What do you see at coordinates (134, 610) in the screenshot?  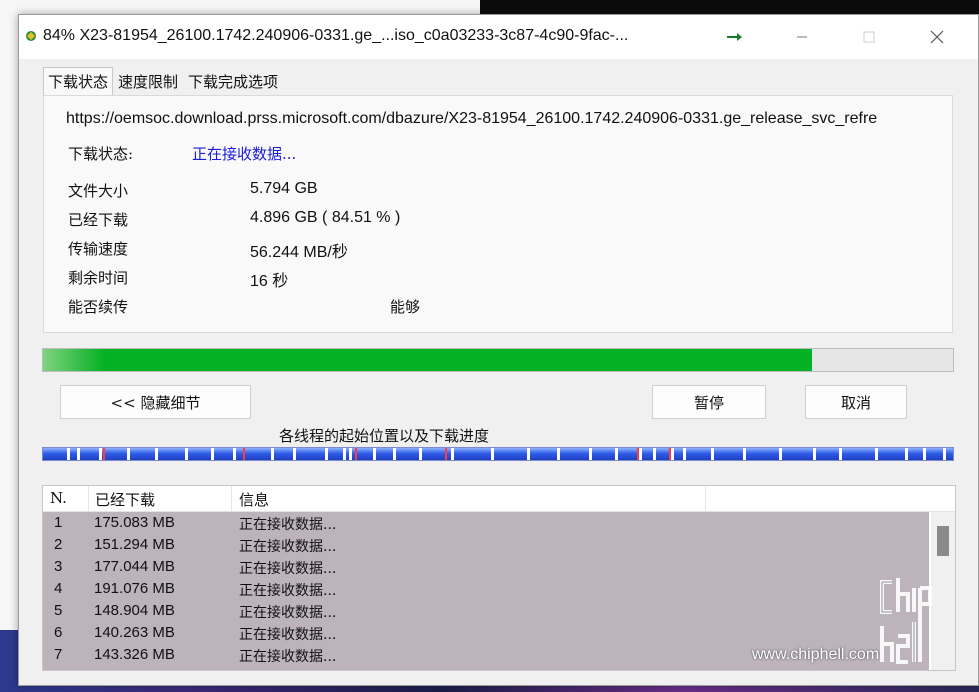 I see `row-downloaded: 148.904 MB` at bounding box center [134, 610].